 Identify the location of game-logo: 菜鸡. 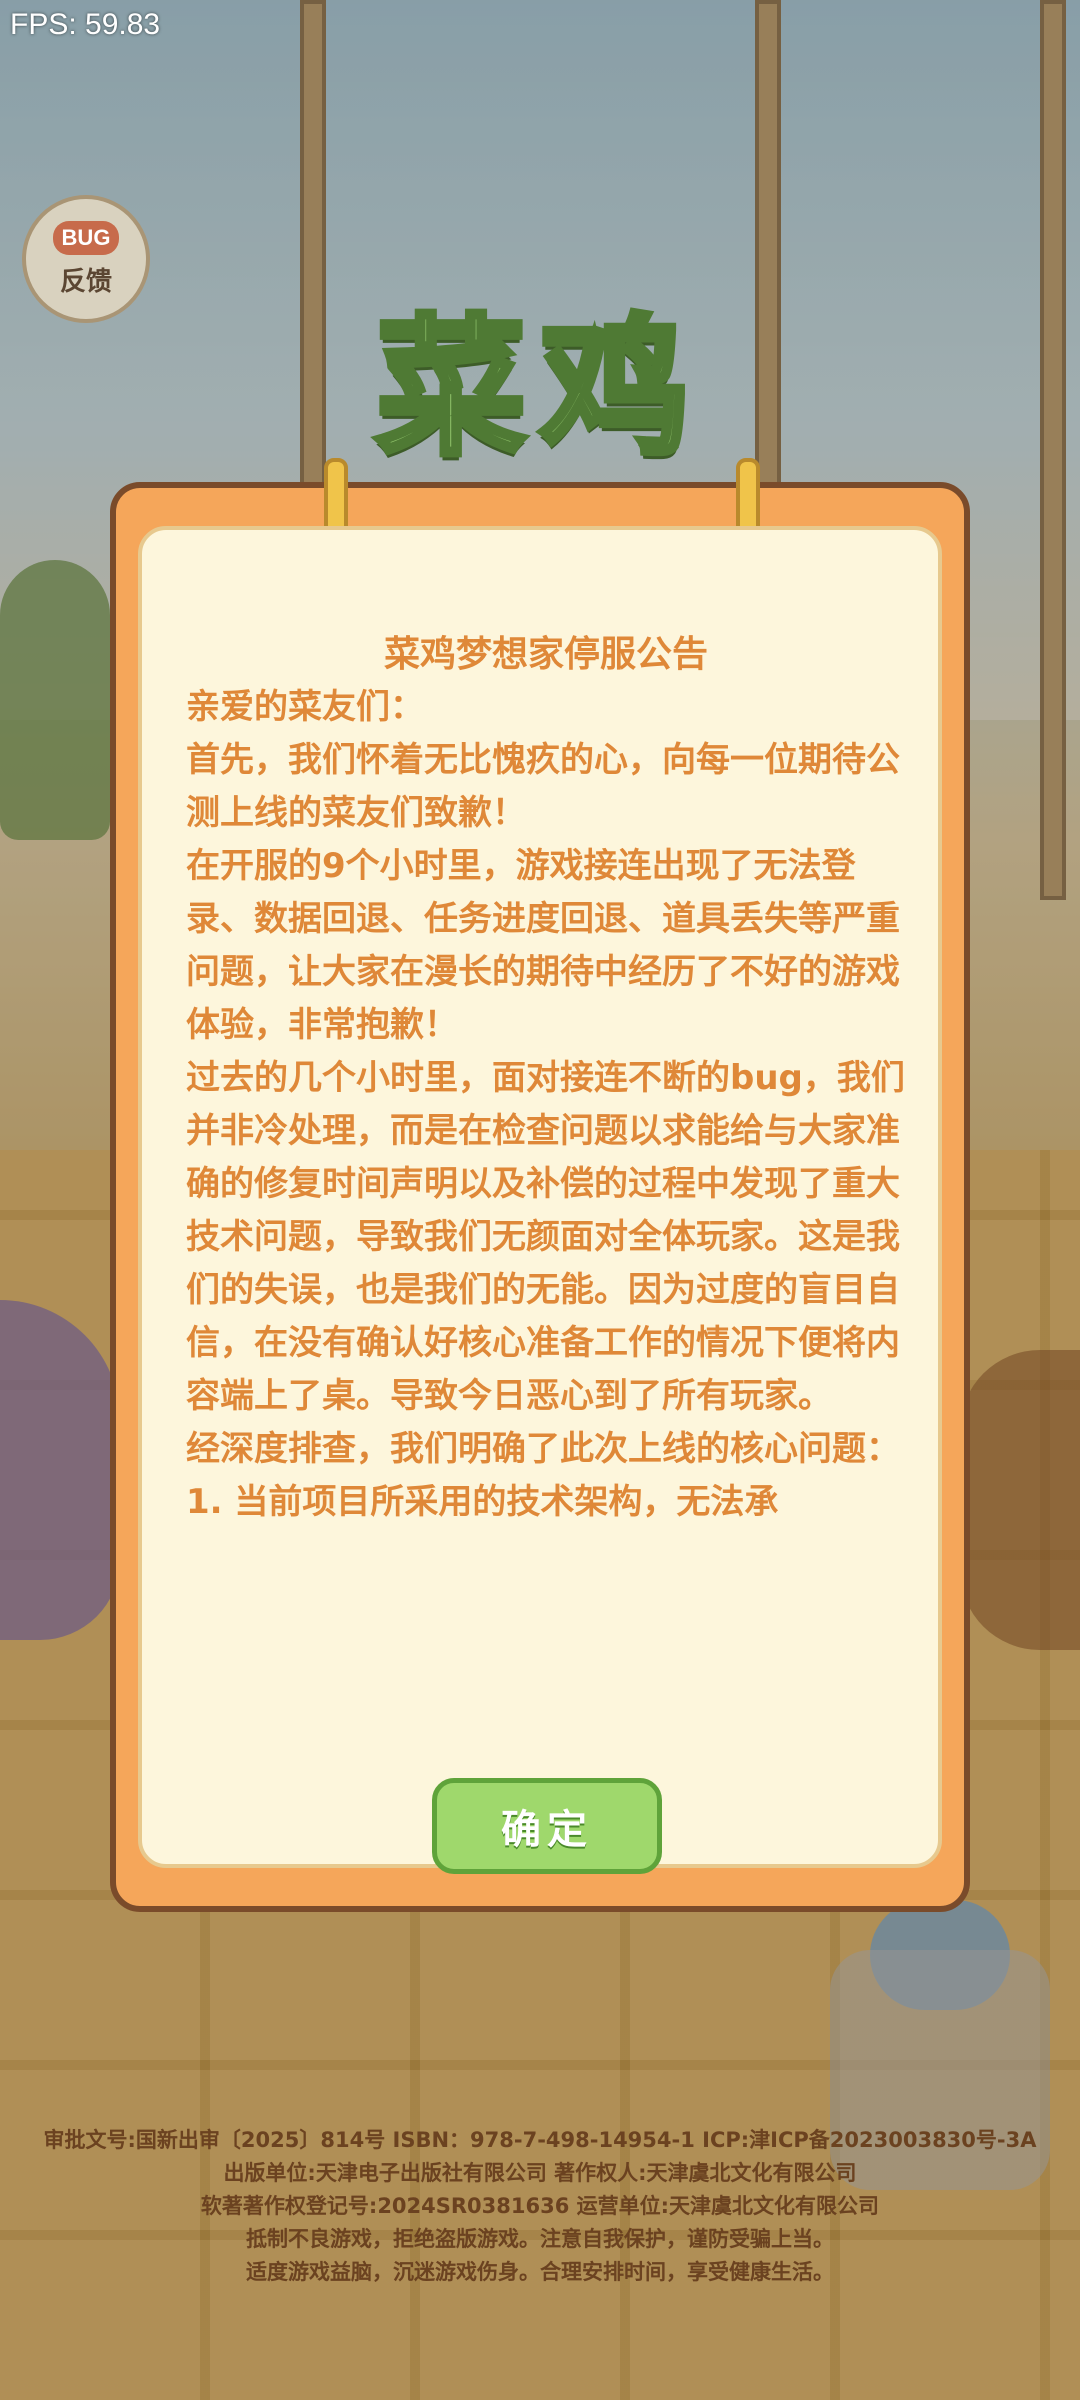
(540, 377).